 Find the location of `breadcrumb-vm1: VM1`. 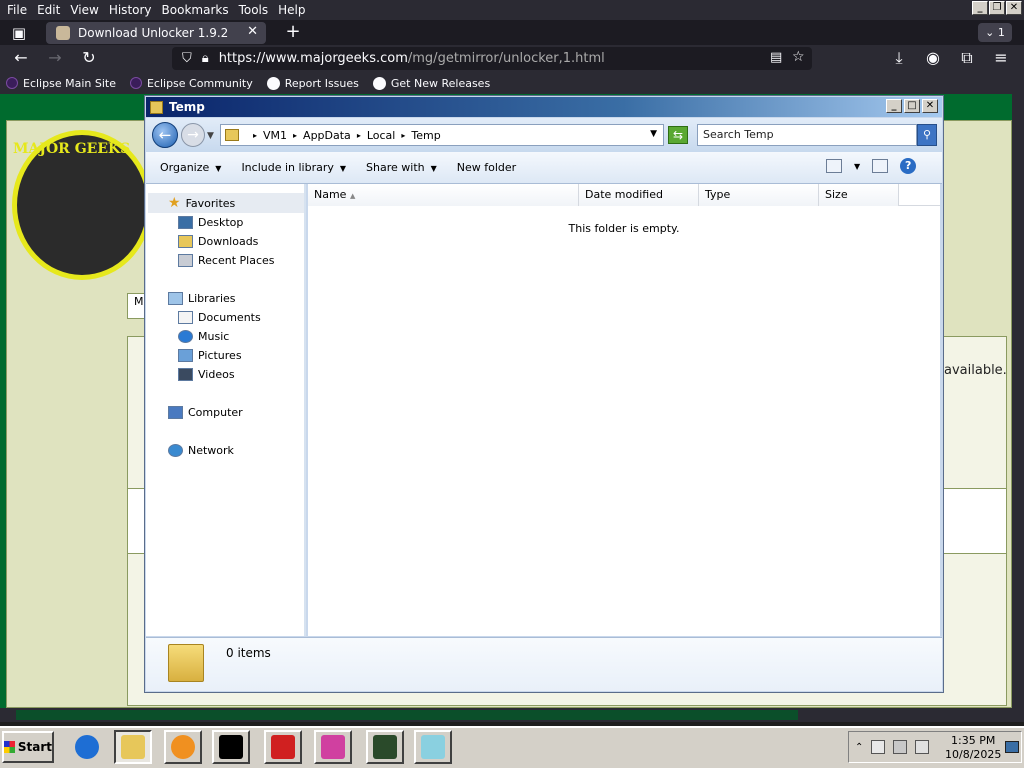

breadcrumb-vm1: VM1 is located at coordinates (275, 135).